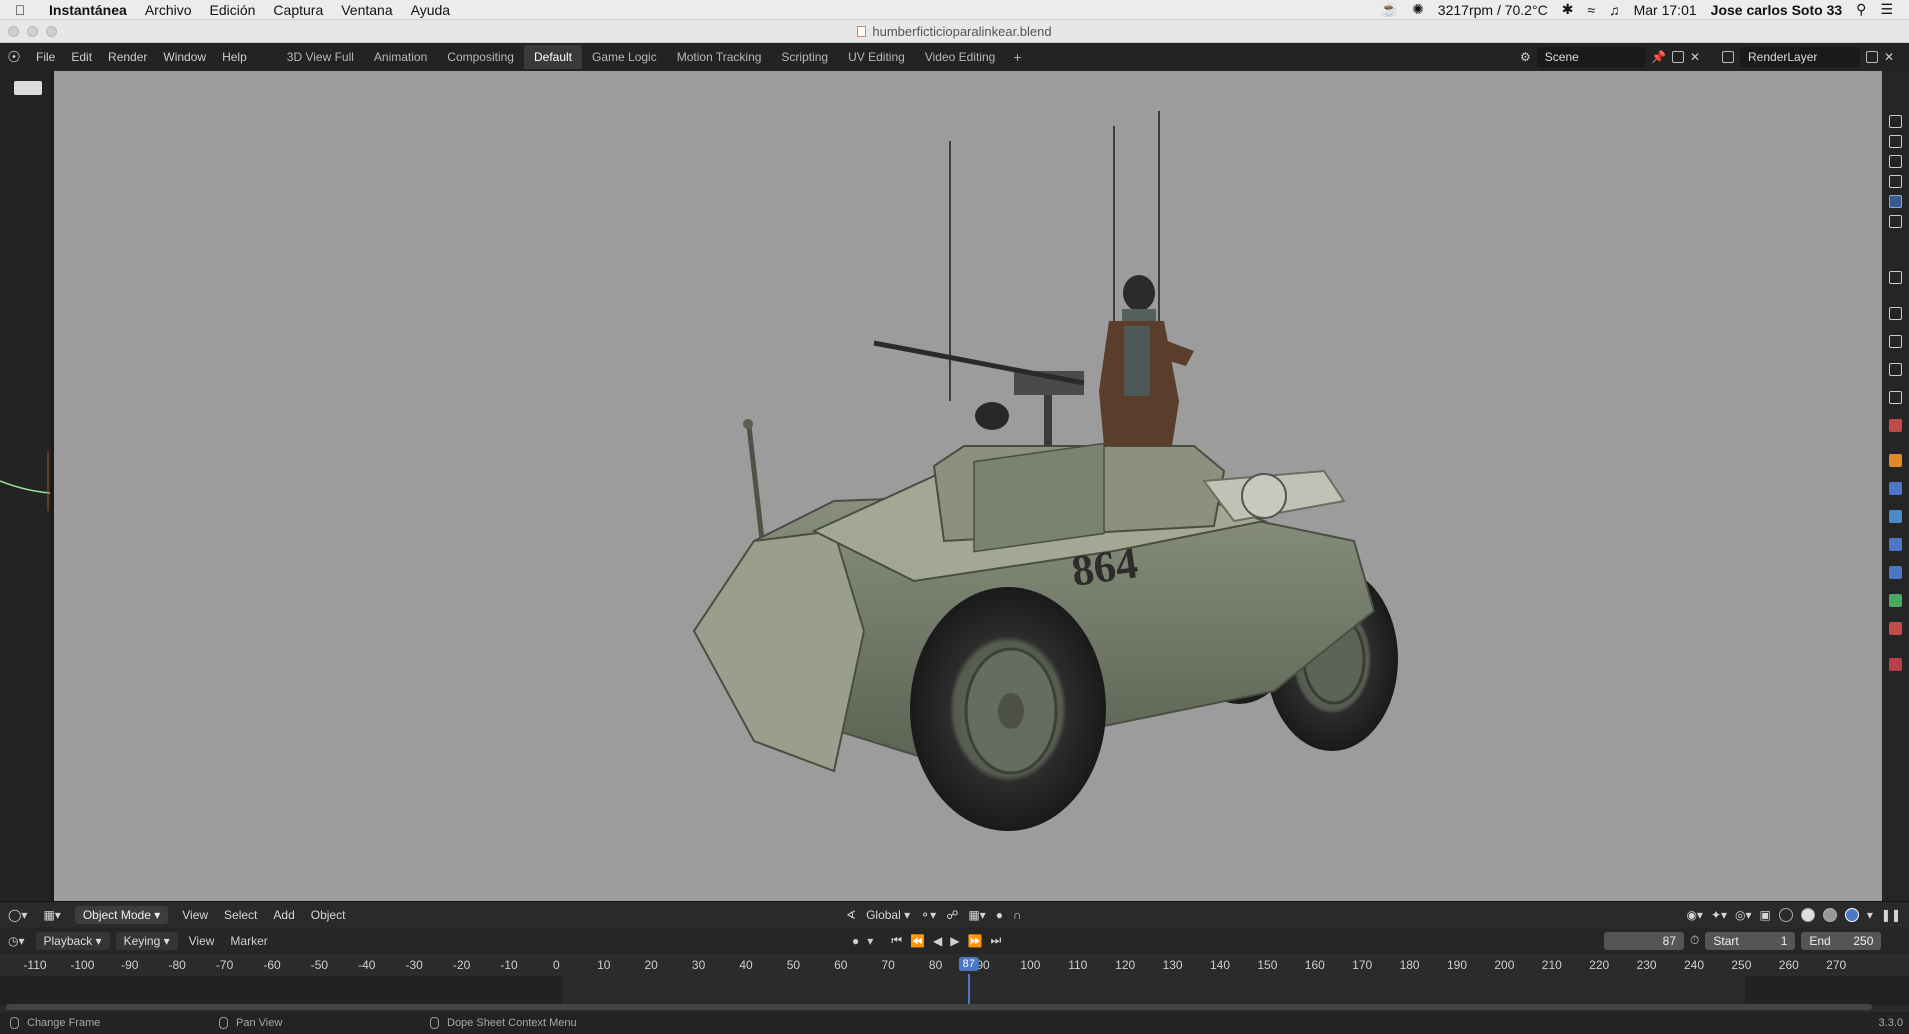  What do you see at coordinates (17, 915) in the screenshot?
I see `editor-type-icon: ◯▾` at bounding box center [17, 915].